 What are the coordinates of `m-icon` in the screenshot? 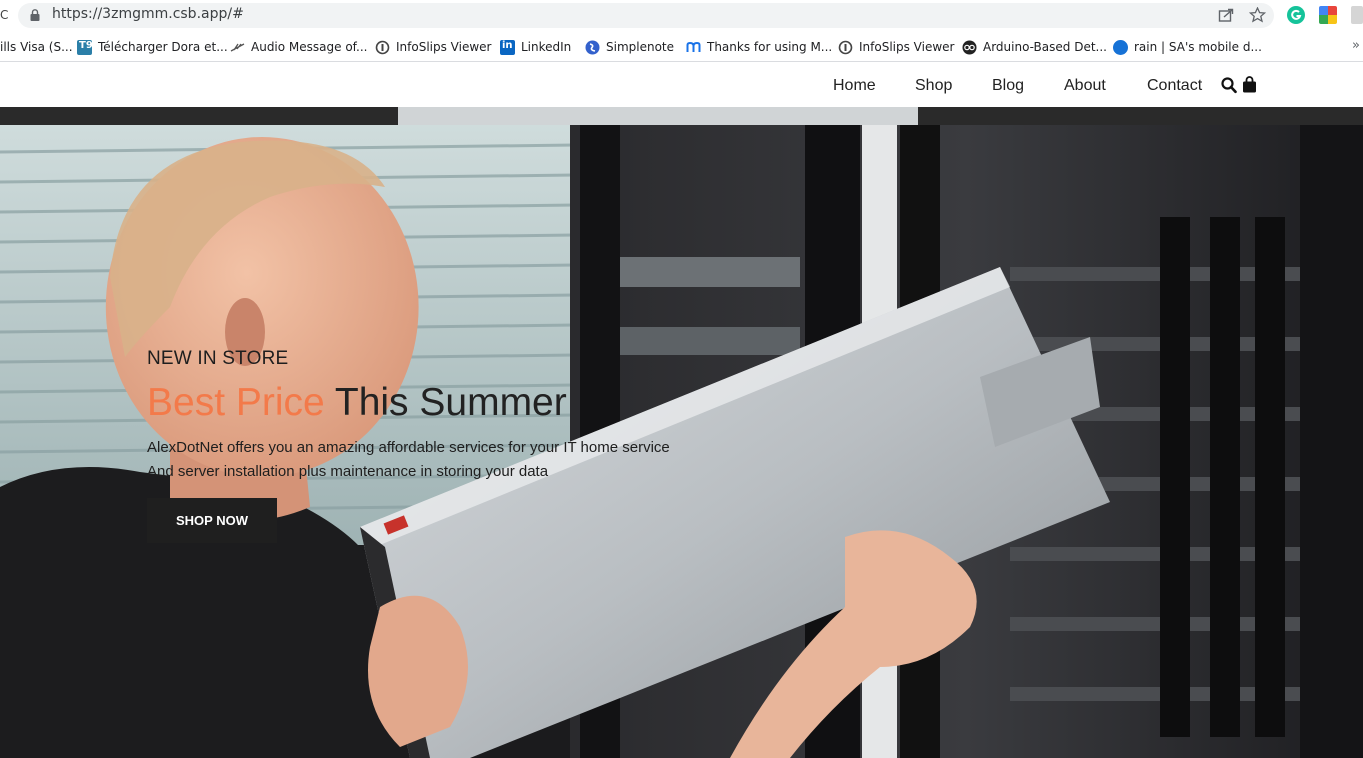 It's located at (693, 46).